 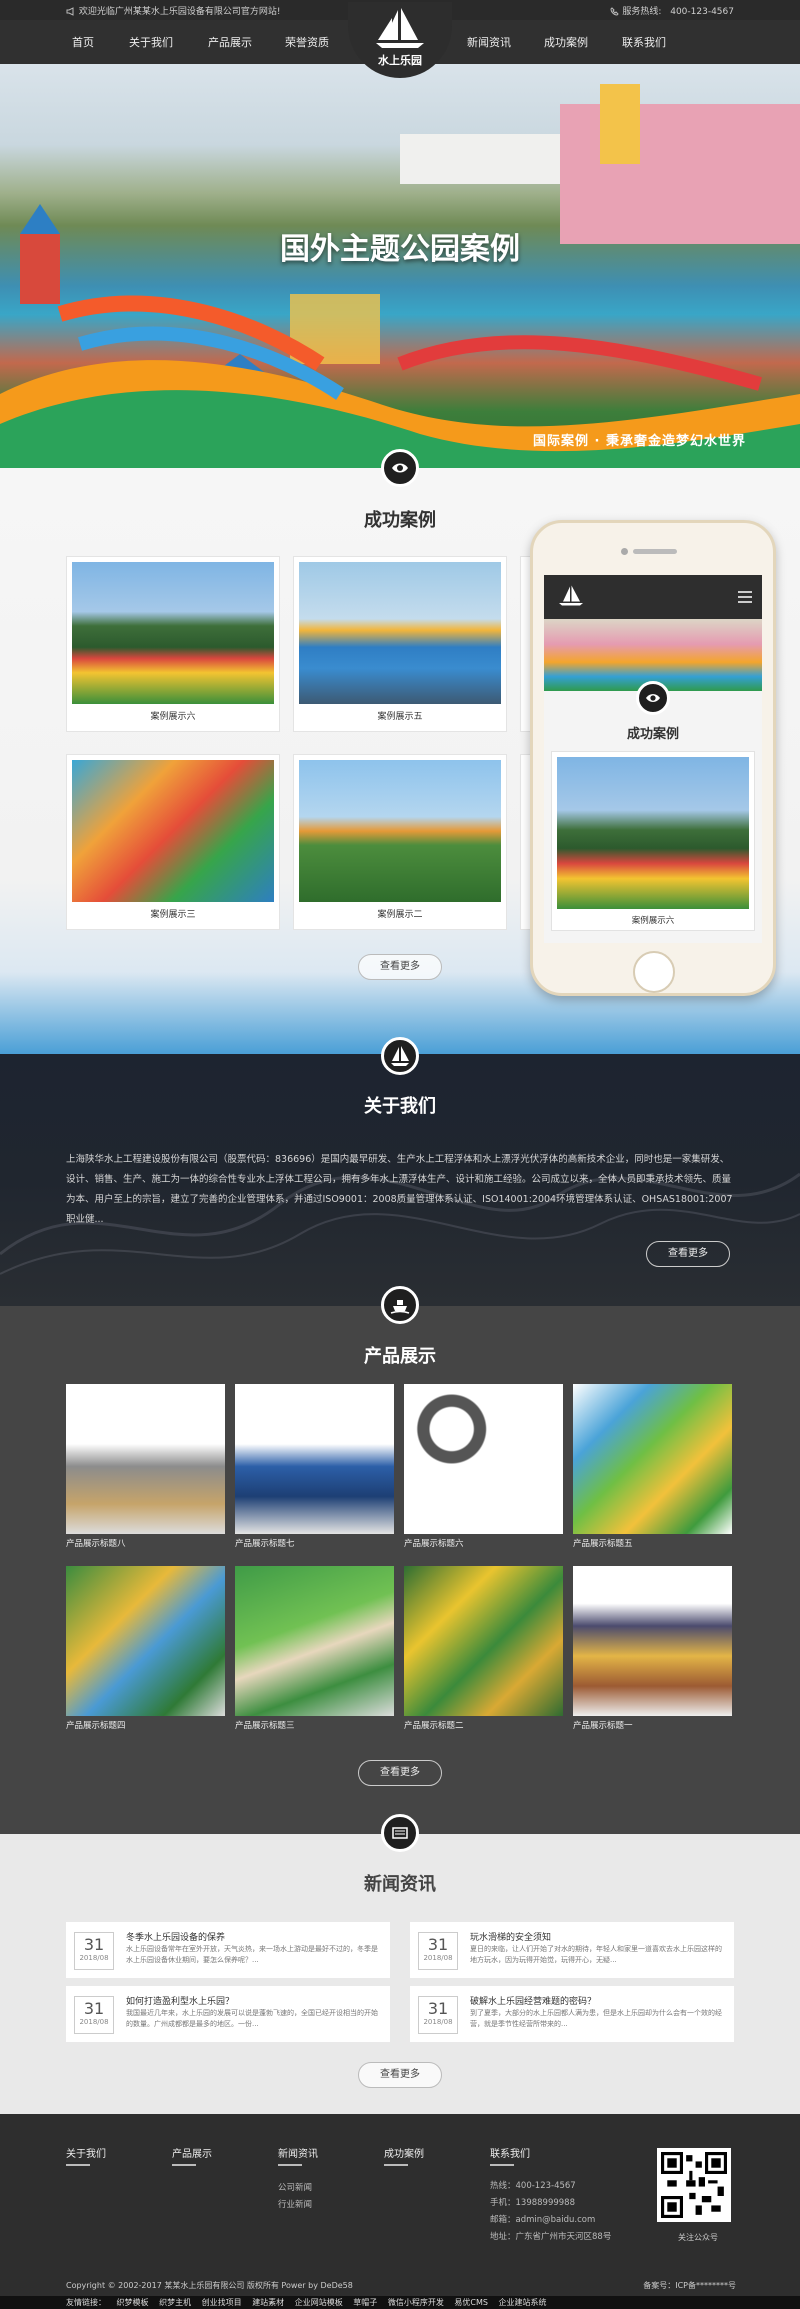 What do you see at coordinates (400, 2075) in the screenshot?
I see `news-more-button: 查看更多` at bounding box center [400, 2075].